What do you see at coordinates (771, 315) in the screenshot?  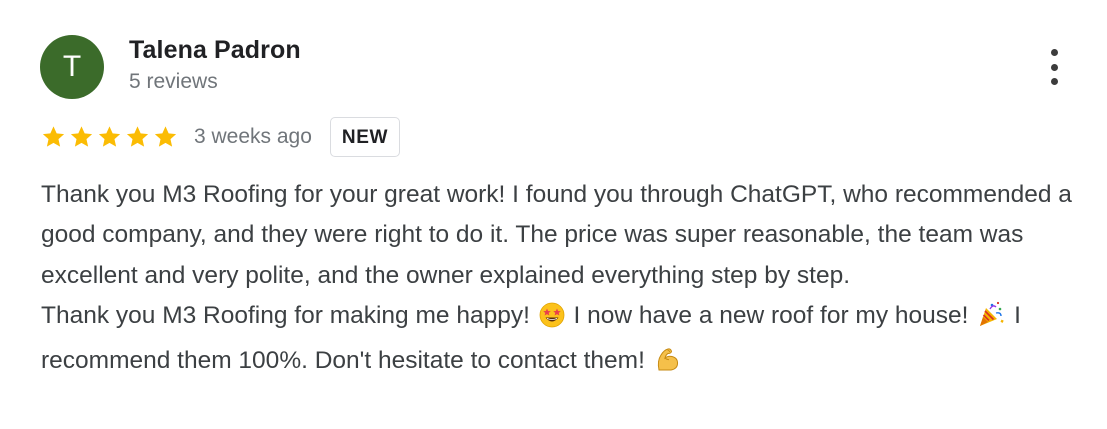 I see `review-sentence: I now have a new roof for my house!` at bounding box center [771, 315].